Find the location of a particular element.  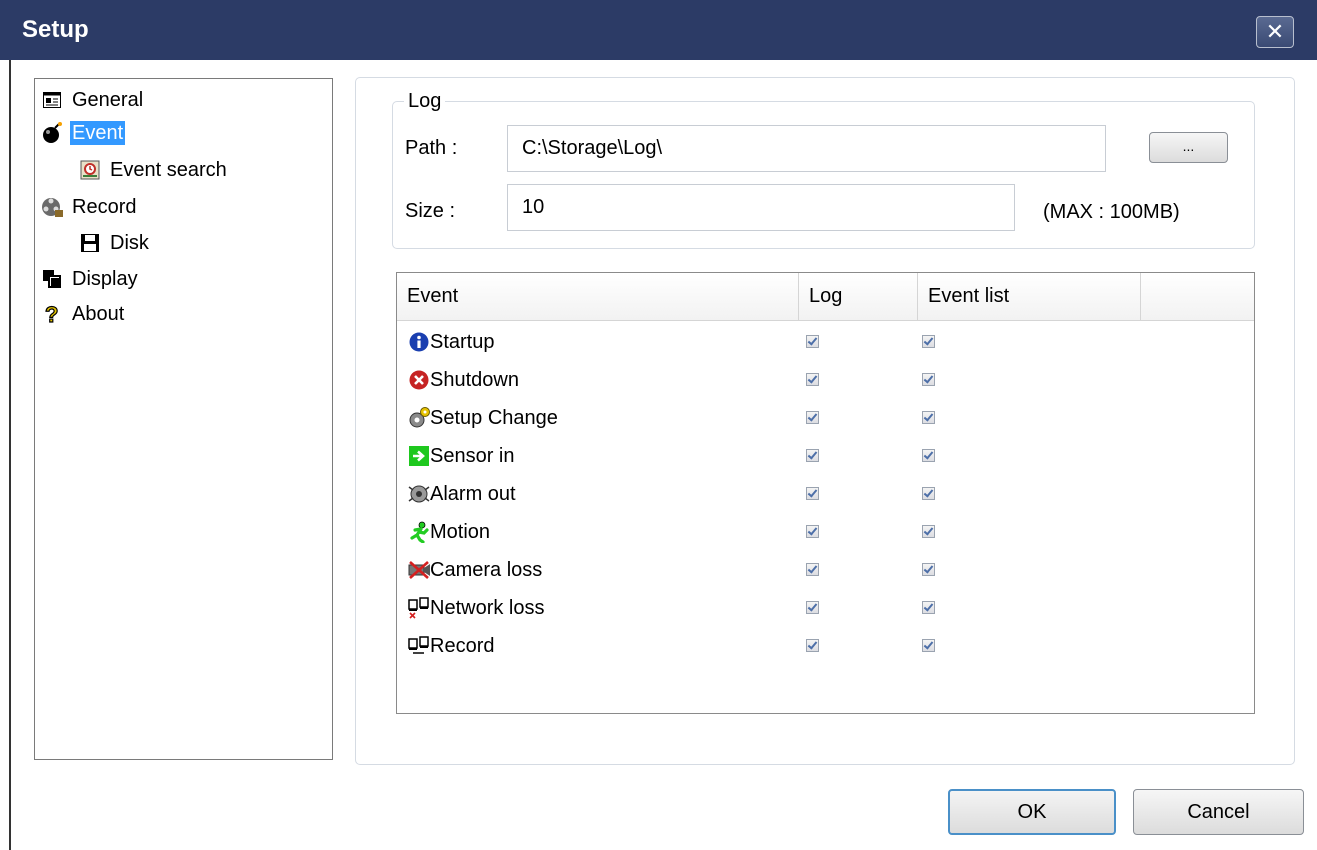

tree-item-general: General is located at coordinates (93, 100).